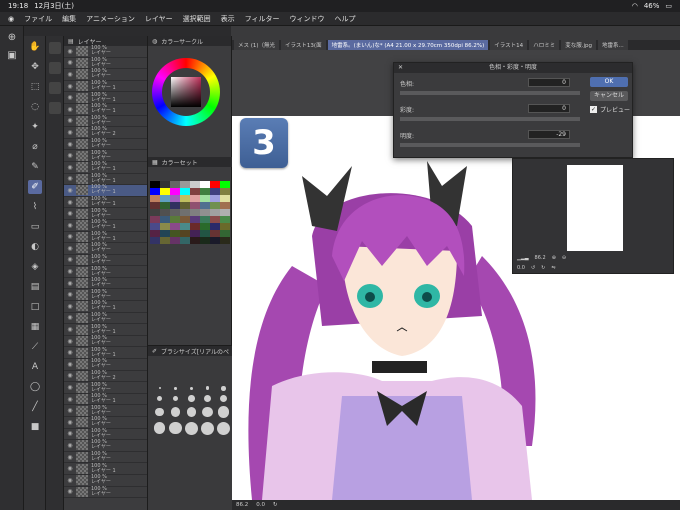 The height and width of the screenshot is (510, 680). I want to click on balloon-tool-icon: ◯, so click(35, 387).